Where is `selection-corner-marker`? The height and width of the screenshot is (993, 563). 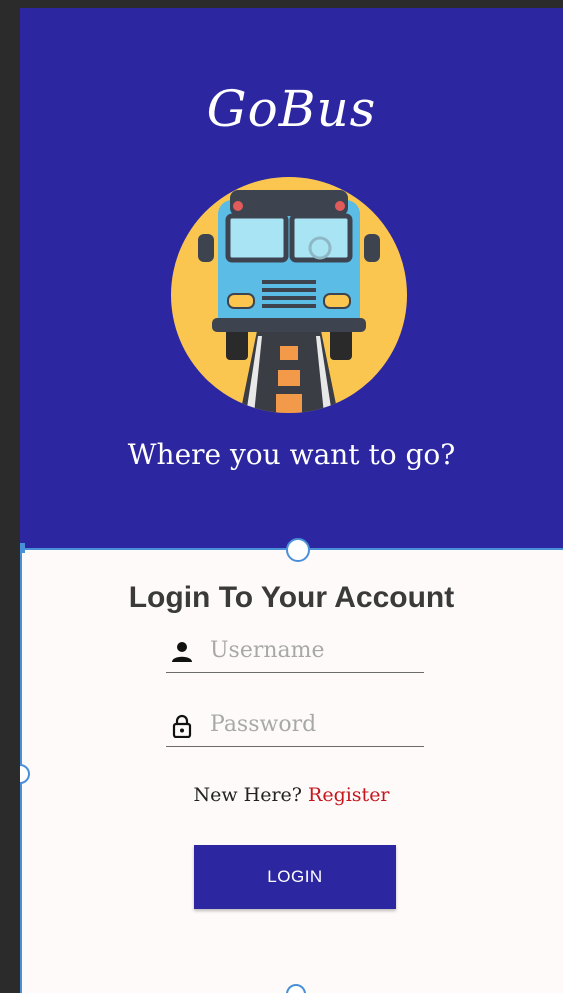 selection-corner-marker is located at coordinates (22, 548).